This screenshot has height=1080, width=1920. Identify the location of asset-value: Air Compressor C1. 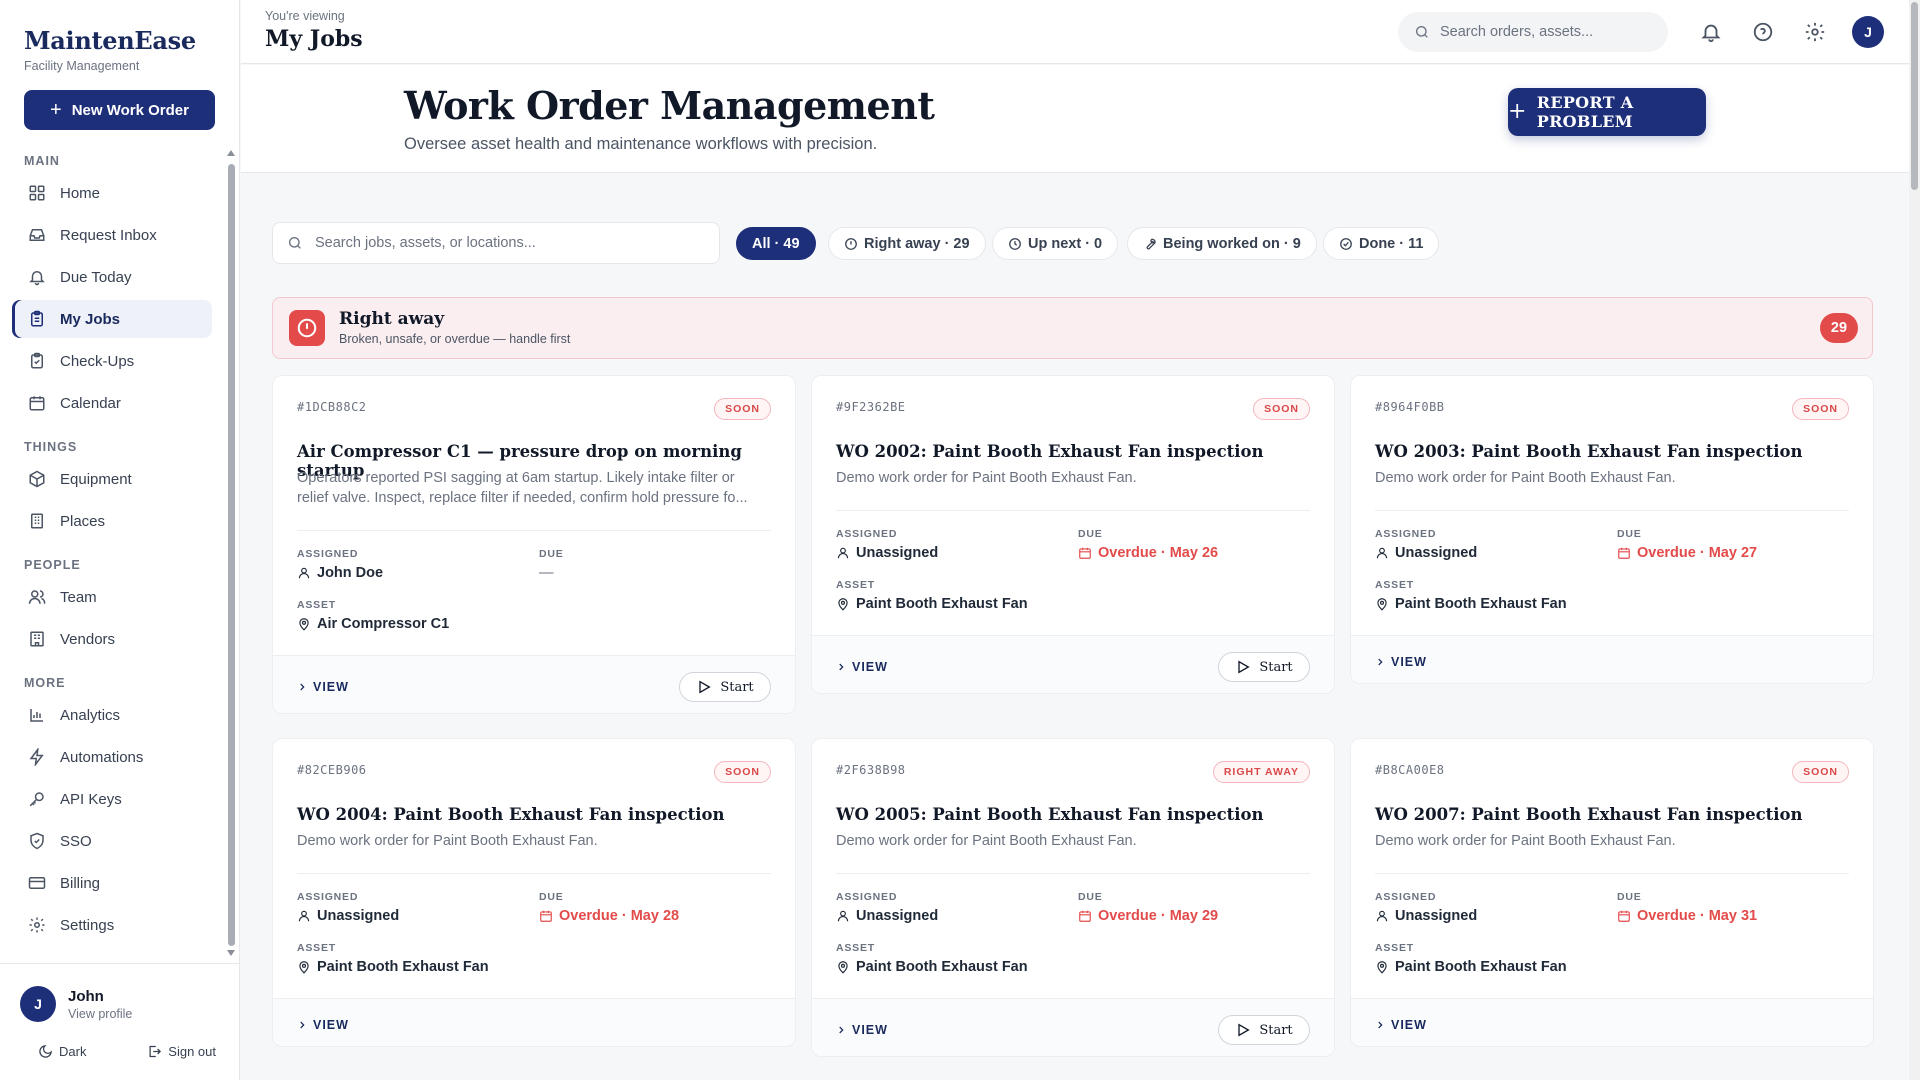
(373, 624).